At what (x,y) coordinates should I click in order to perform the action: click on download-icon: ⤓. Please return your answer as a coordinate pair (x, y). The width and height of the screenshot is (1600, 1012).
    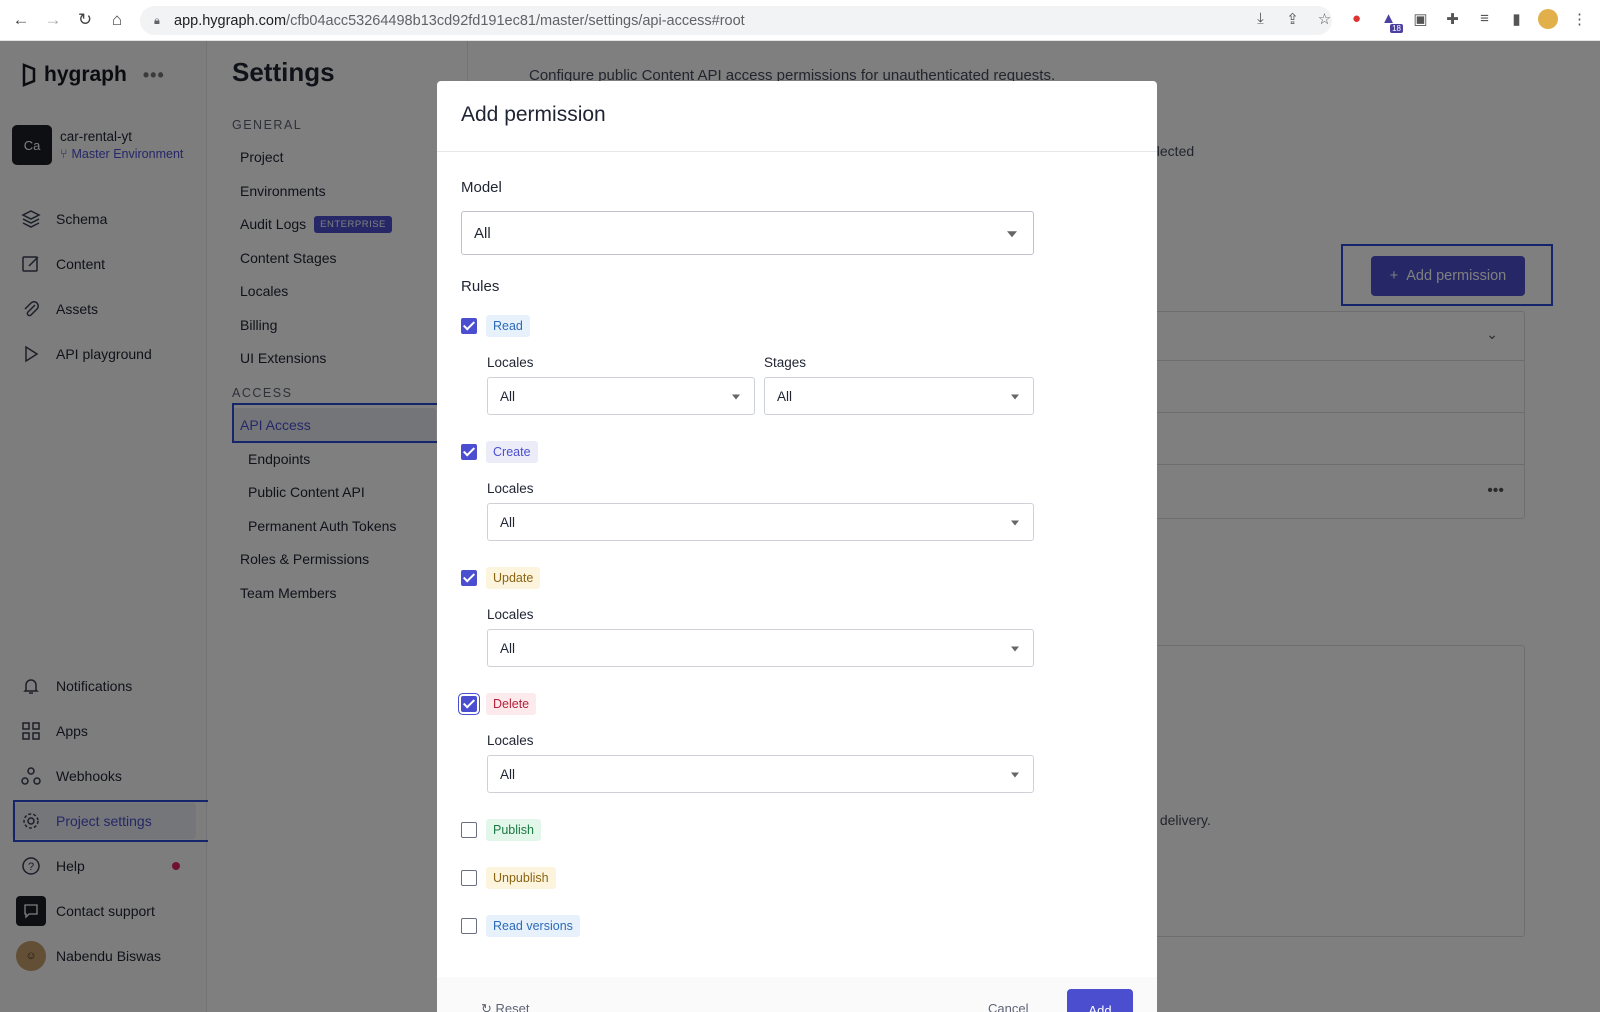
    Looking at the image, I should click on (1260, 18).